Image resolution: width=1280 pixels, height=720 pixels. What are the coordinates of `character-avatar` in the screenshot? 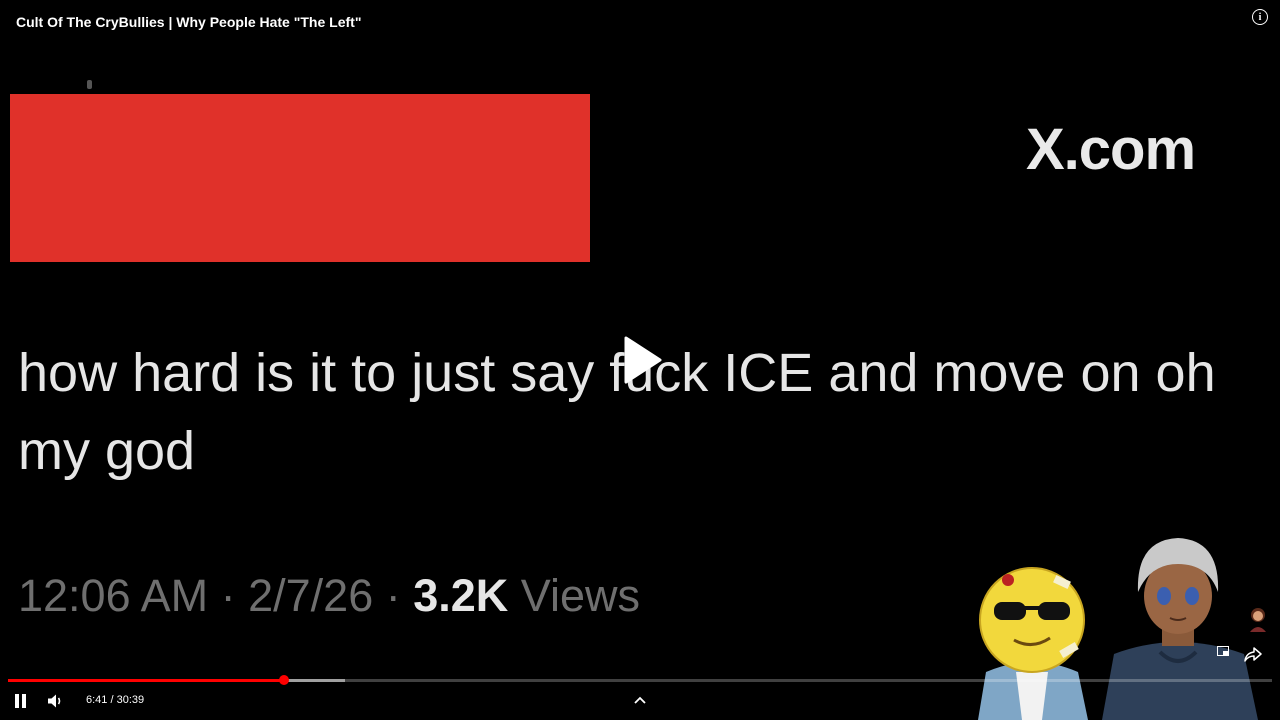 It's located at (1180, 629).